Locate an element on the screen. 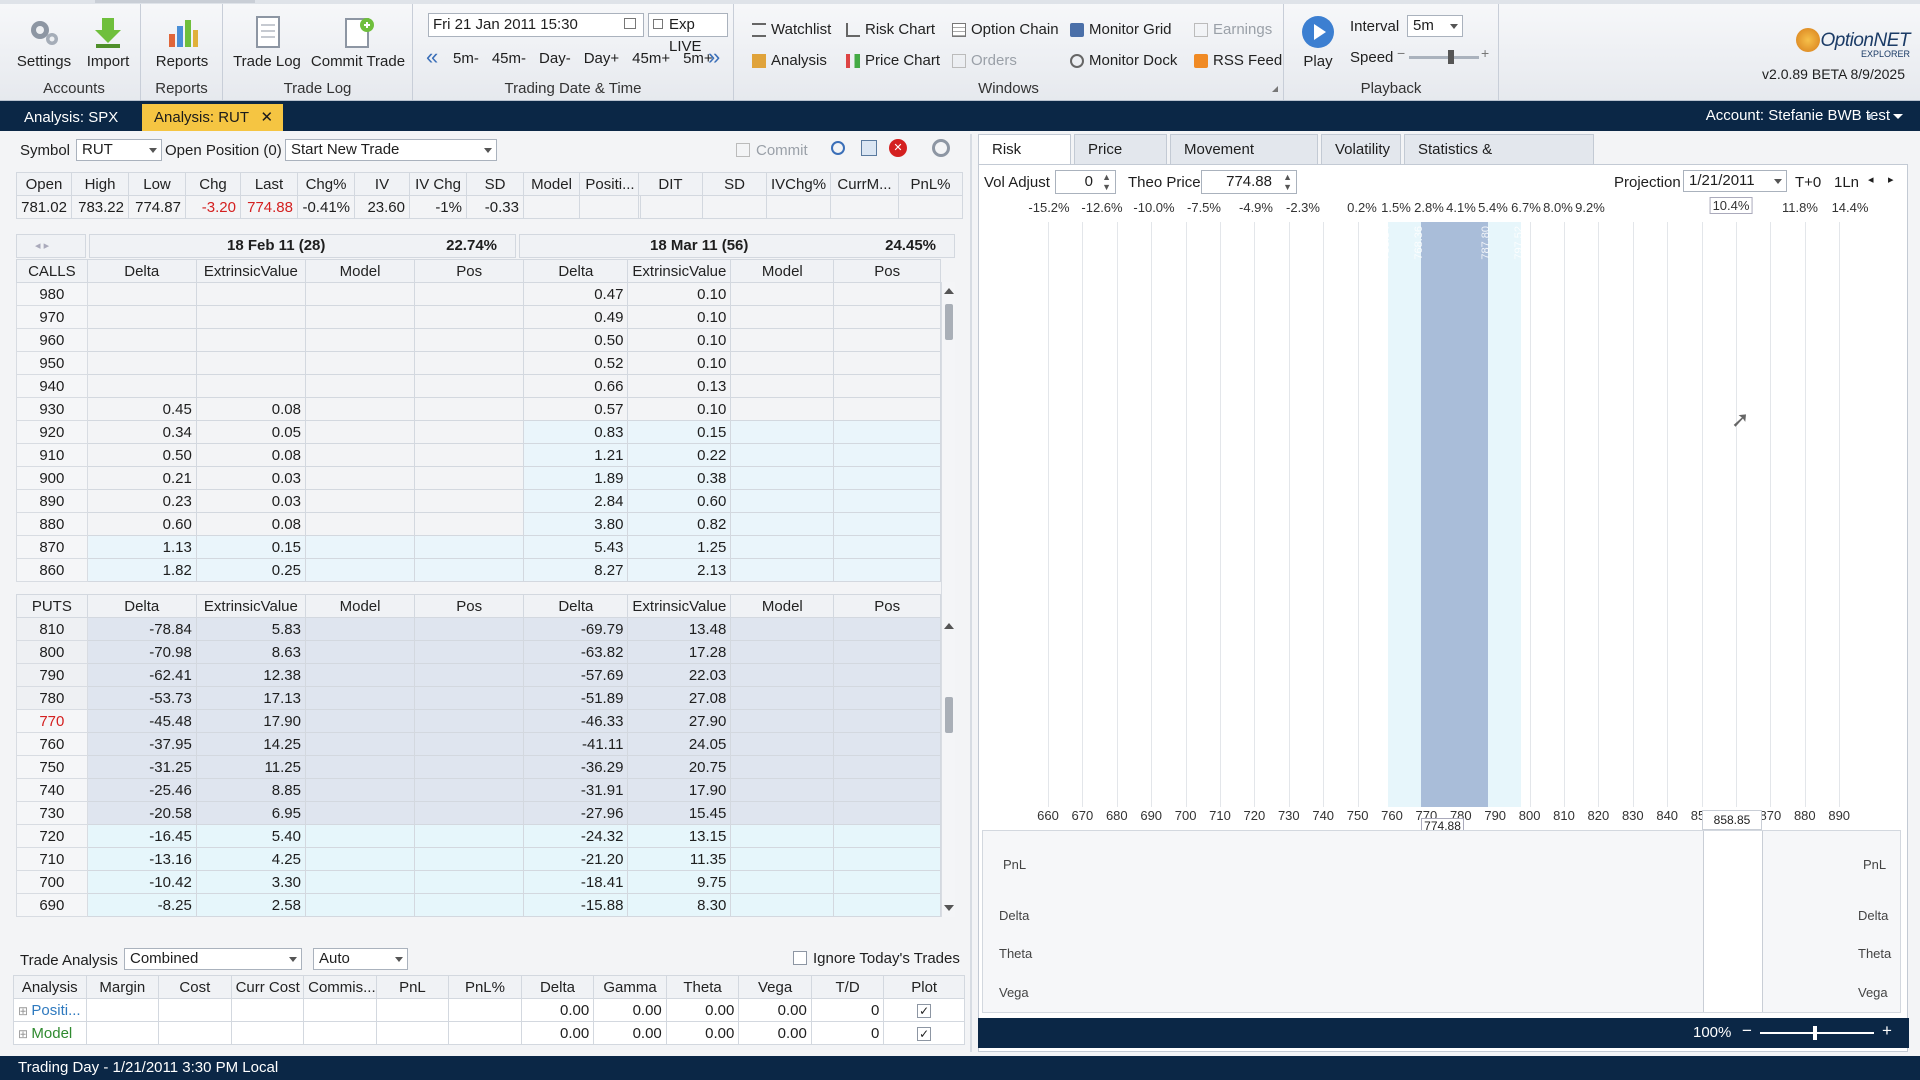 The width and height of the screenshot is (1920, 1080). reports-button: Reports is located at coordinates (182, 42).